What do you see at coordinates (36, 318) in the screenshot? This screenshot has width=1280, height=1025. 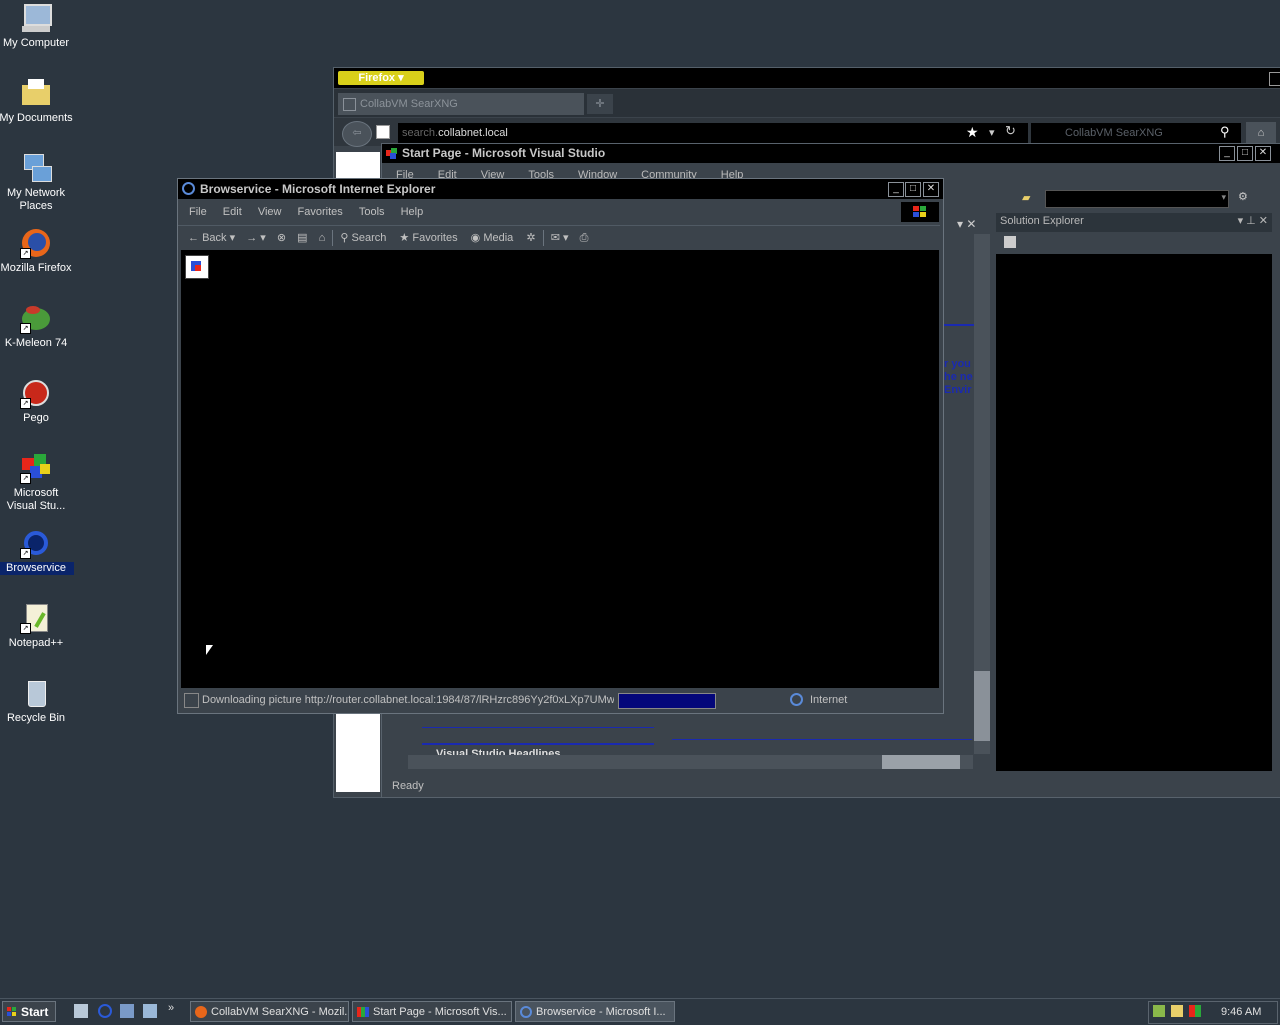 I see `k-meleon-icon: ↗` at bounding box center [36, 318].